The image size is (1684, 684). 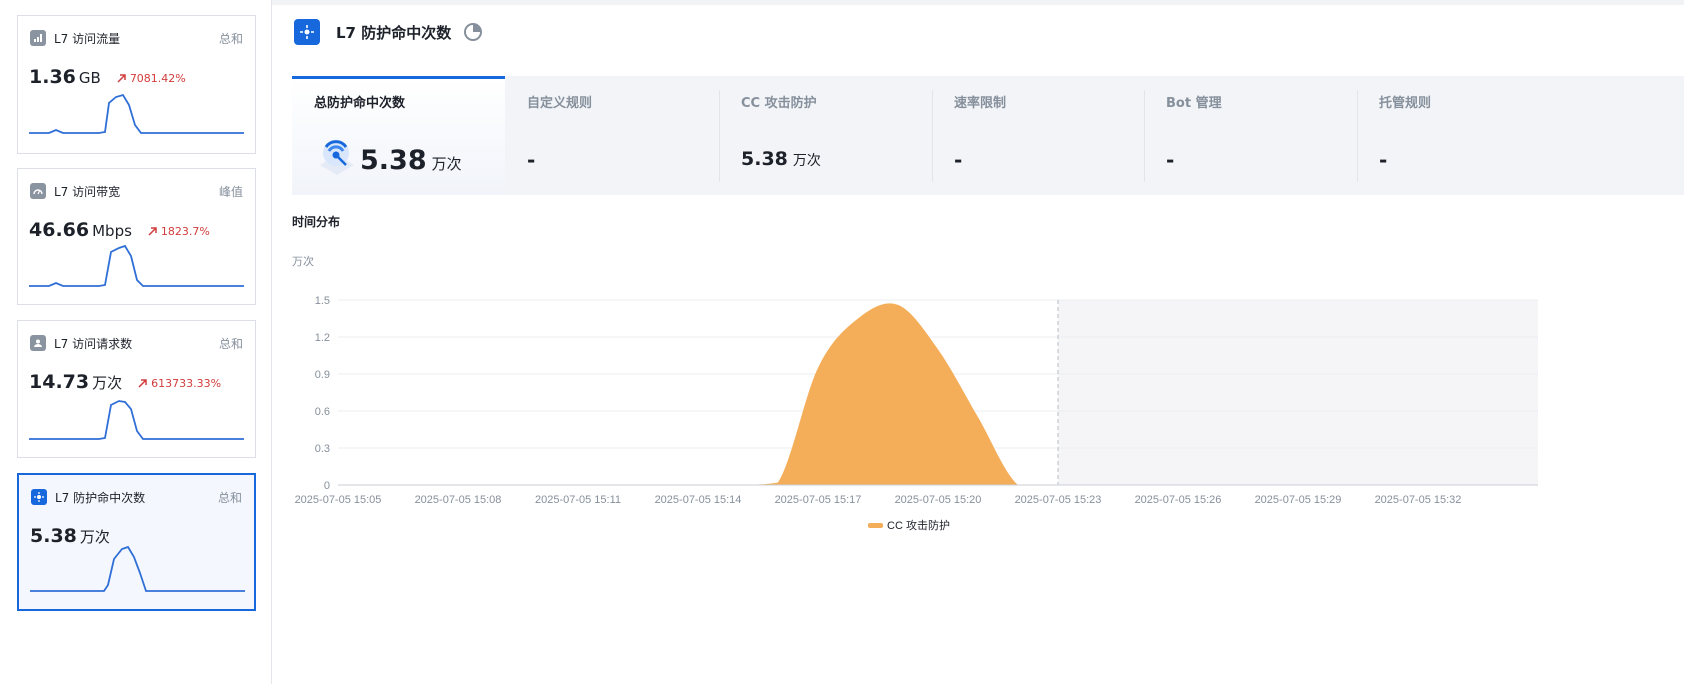 What do you see at coordinates (1178, 500) in the screenshot?
I see `x-tick-label: 2025-07-05 15:26` at bounding box center [1178, 500].